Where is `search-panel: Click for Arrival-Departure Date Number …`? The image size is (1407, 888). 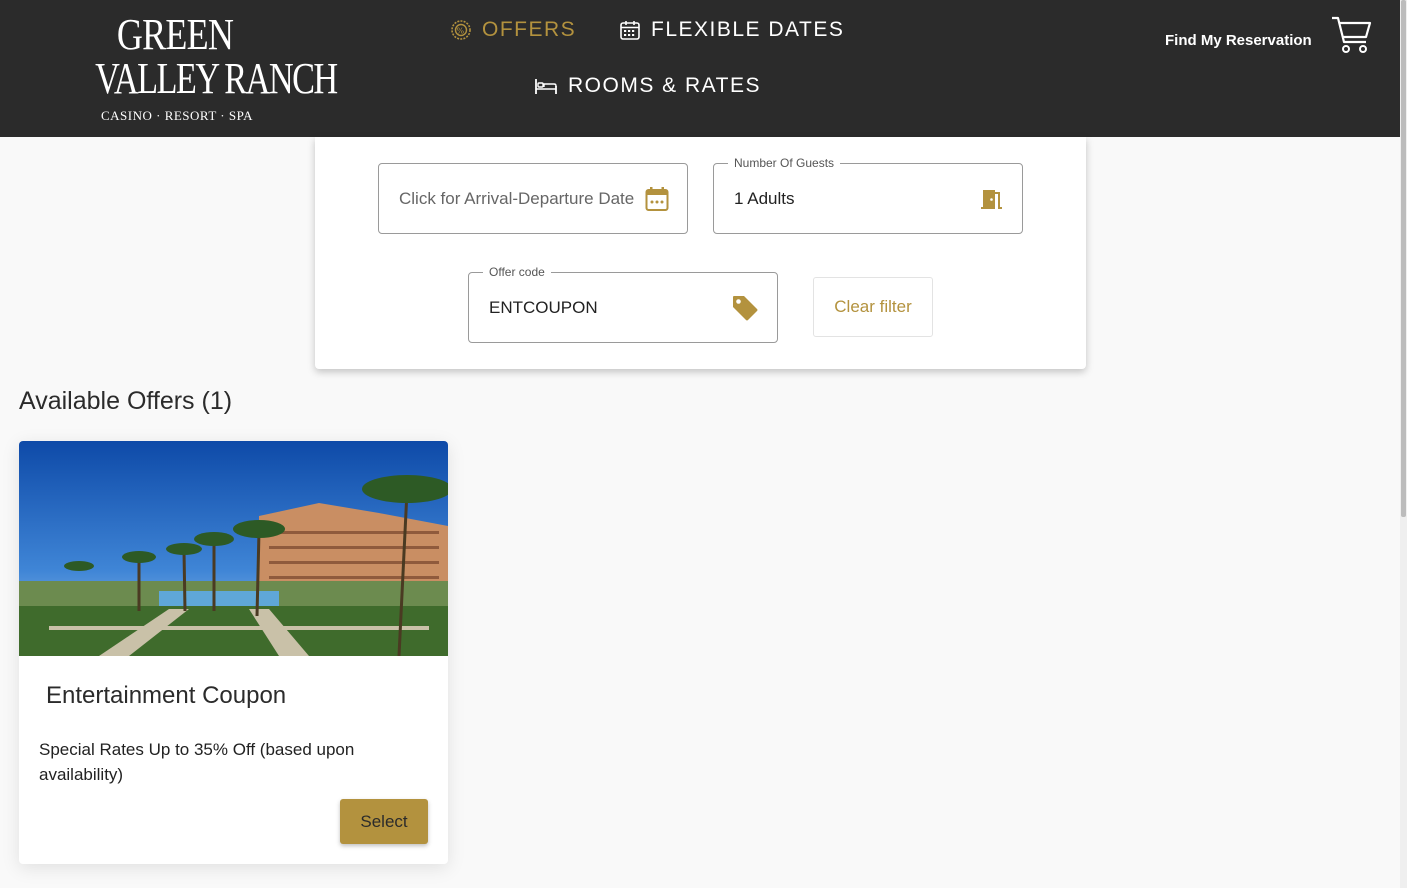
search-panel: Click for Arrival-Departure Date Number … is located at coordinates (700, 253).